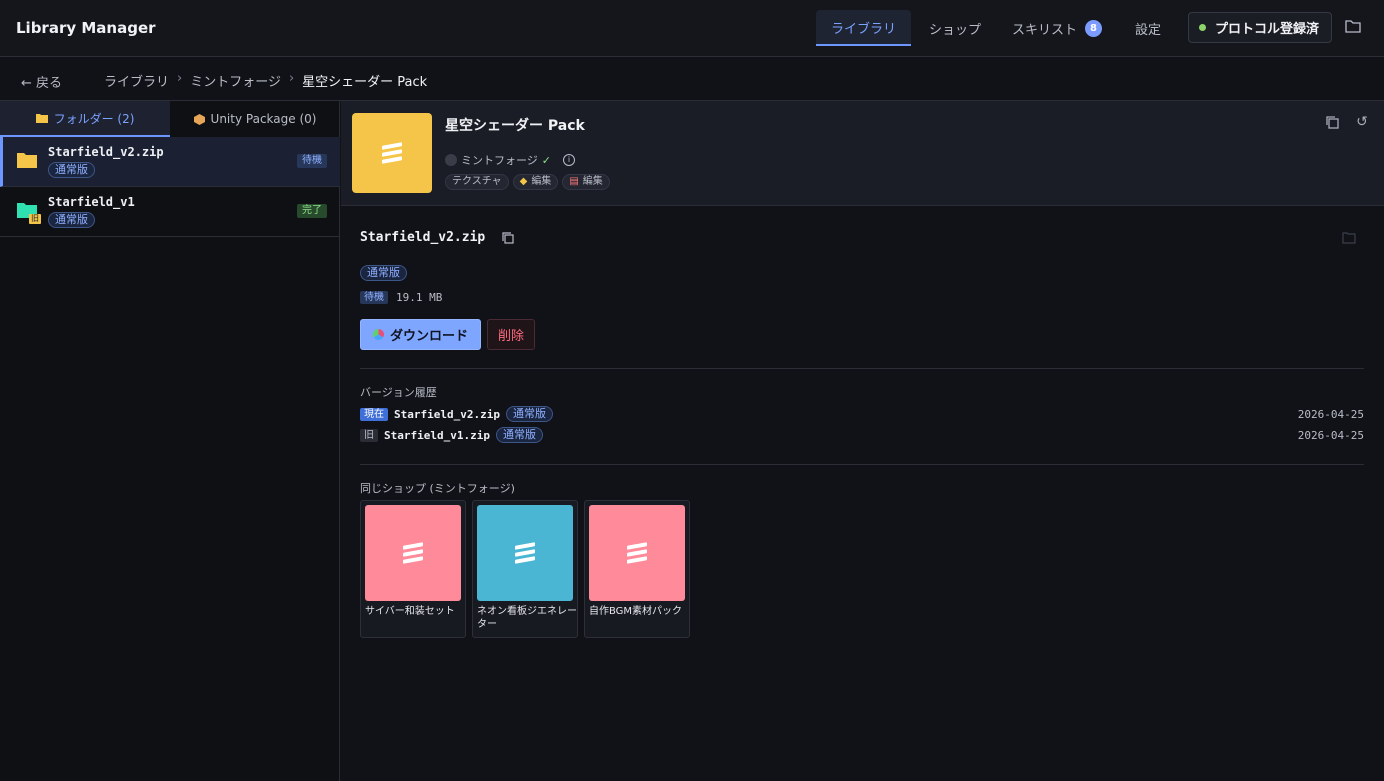 This screenshot has height=781, width=1384. I want to click on tab-folder-label: フォルダー (2), so click(94, 118).